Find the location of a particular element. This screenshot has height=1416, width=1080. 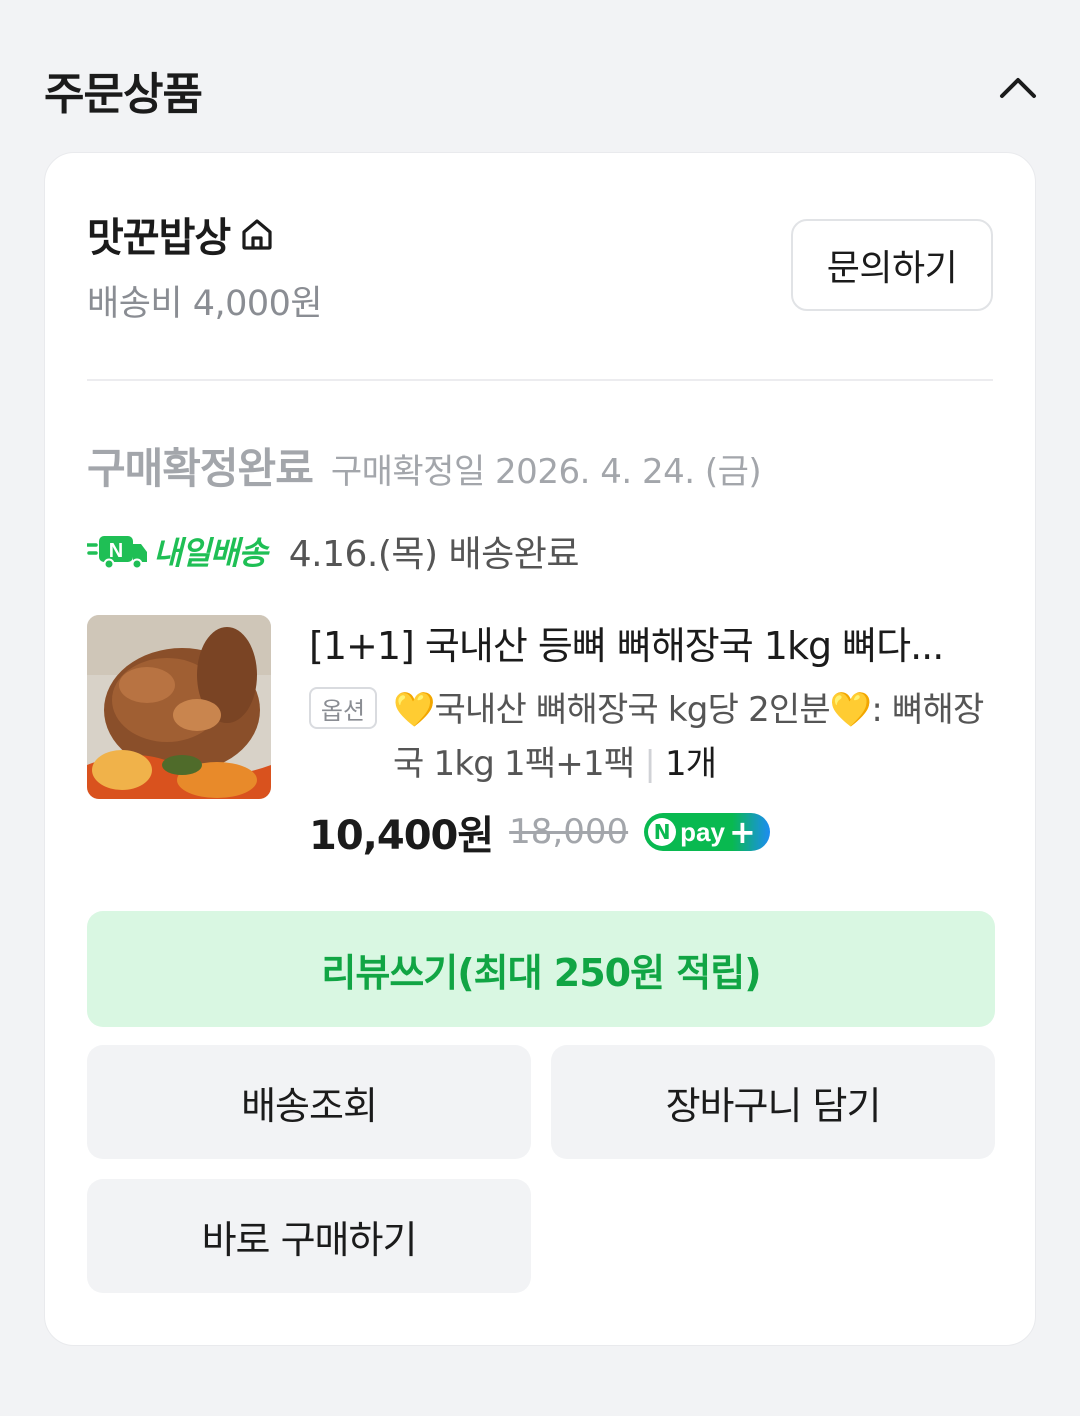

delivery-row: N 내일배송 4.16.(목) 배송완료 is located at coordinates (333, 551).